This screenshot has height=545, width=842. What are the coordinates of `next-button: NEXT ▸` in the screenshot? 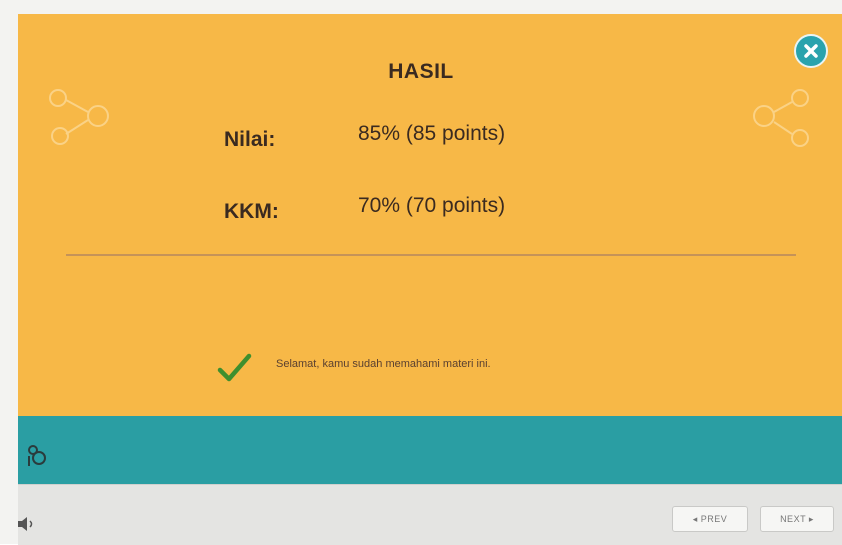 It's located at (797, 519).